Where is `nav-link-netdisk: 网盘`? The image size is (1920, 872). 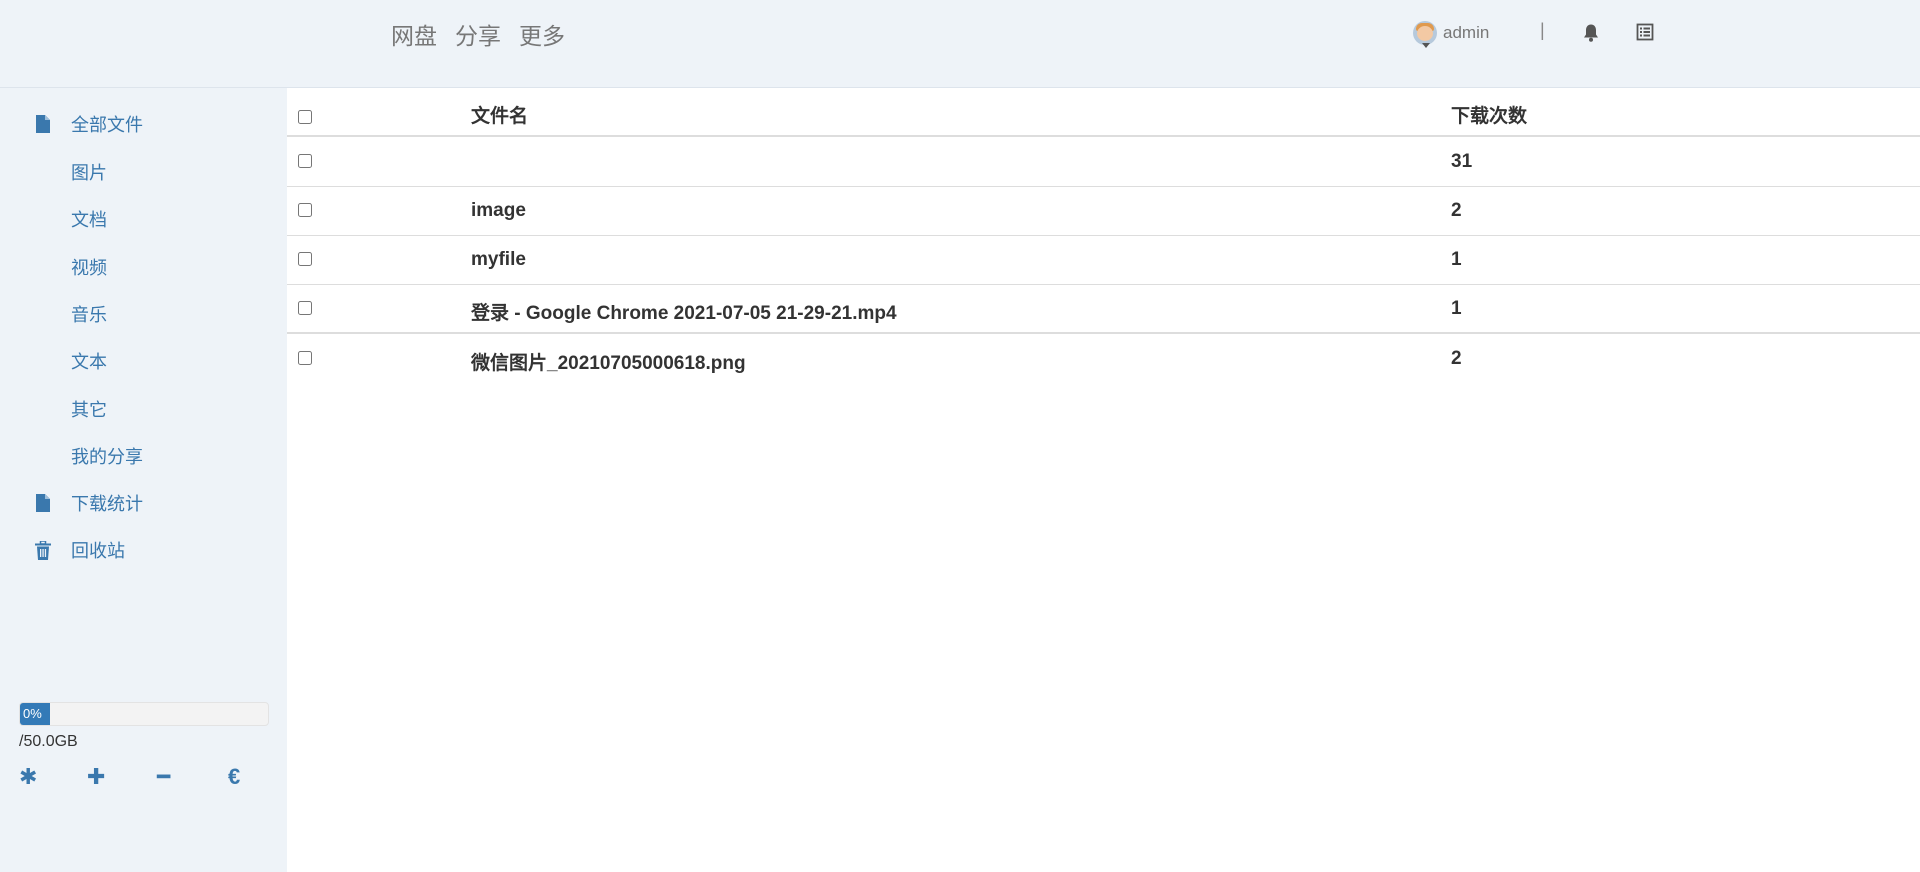
nav-link-netdisk: 网盘 is located at coordinates (414, 34).